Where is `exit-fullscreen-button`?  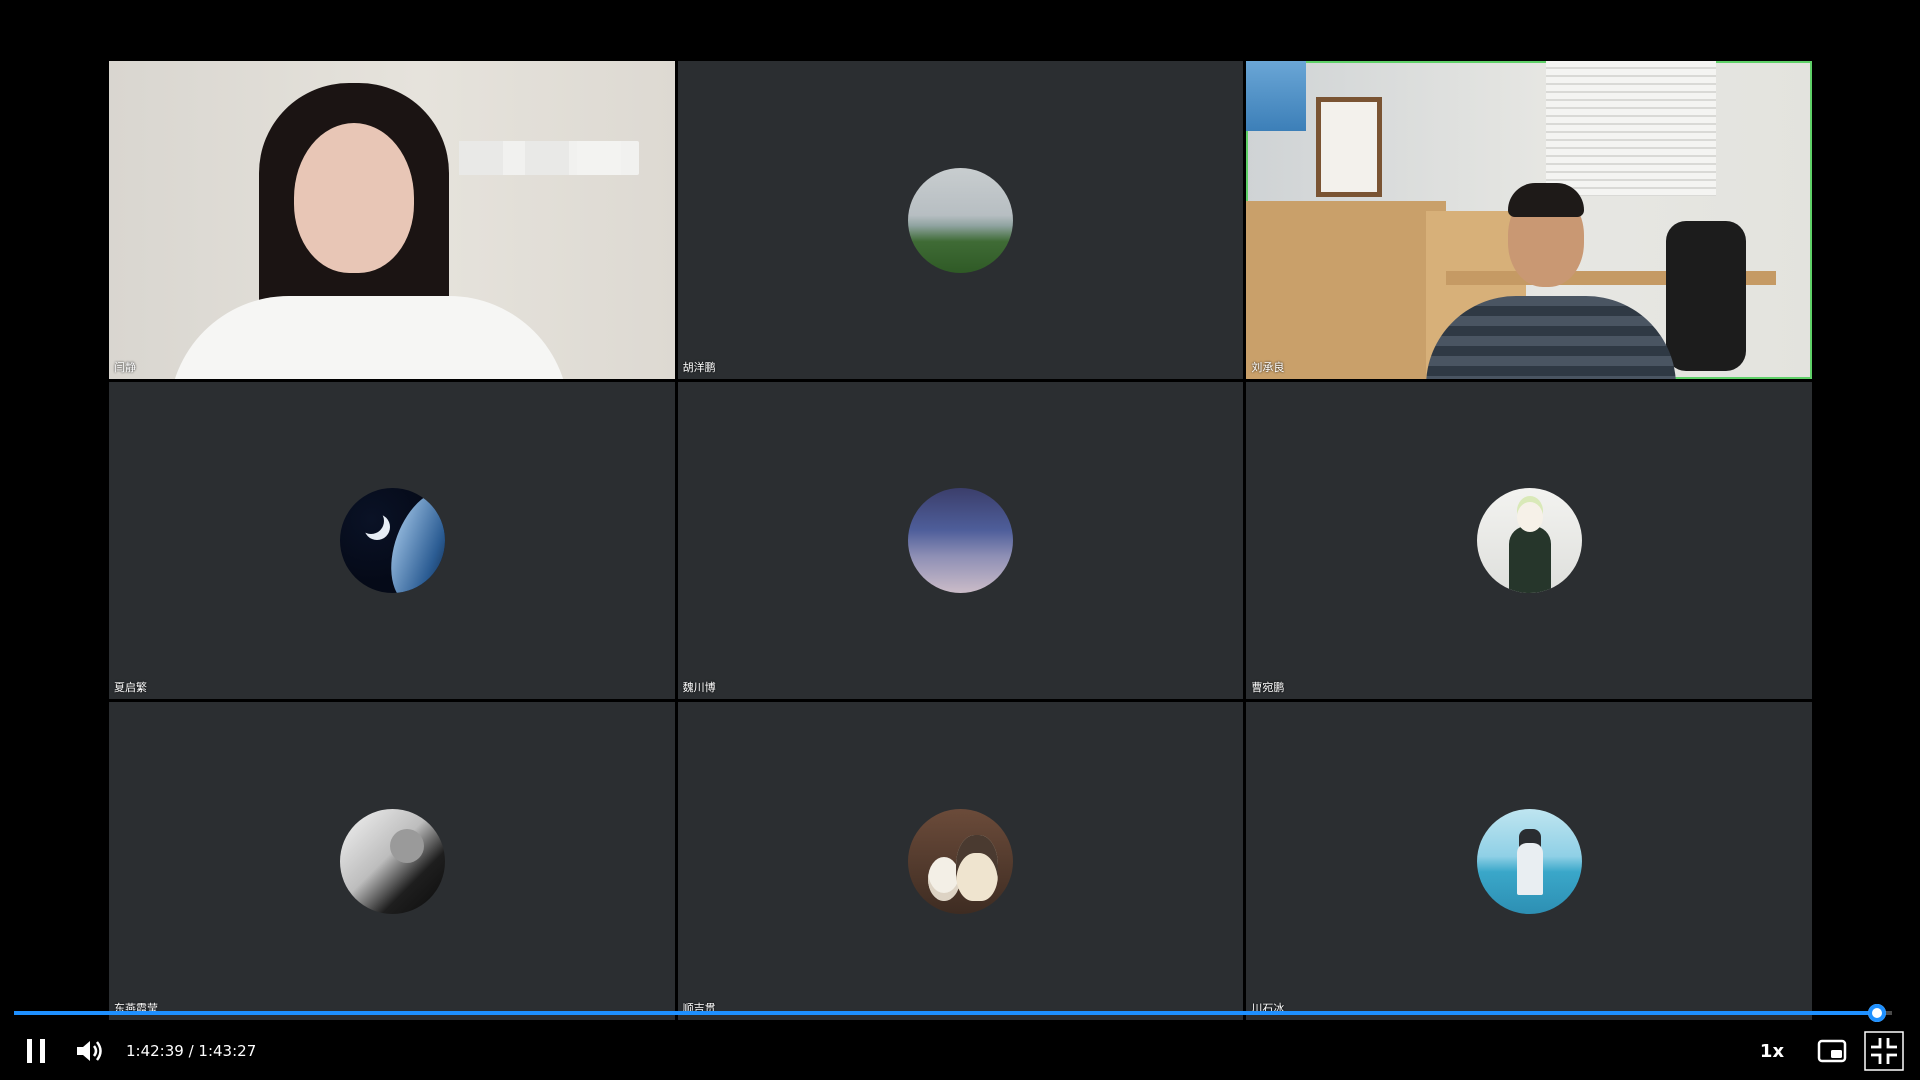
exit-fullscreen-button is located at coordinates (1884, 1051).